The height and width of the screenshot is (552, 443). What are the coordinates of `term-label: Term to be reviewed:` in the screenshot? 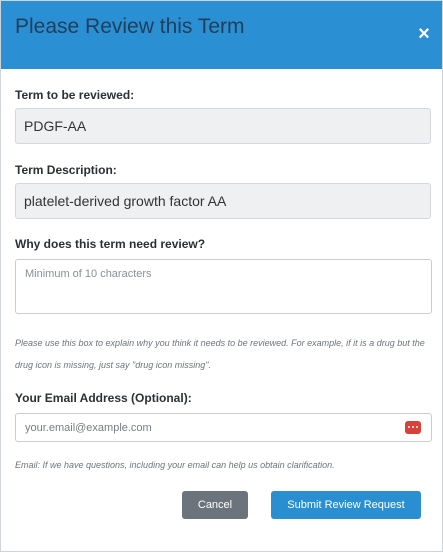 It's located at (75, 95).